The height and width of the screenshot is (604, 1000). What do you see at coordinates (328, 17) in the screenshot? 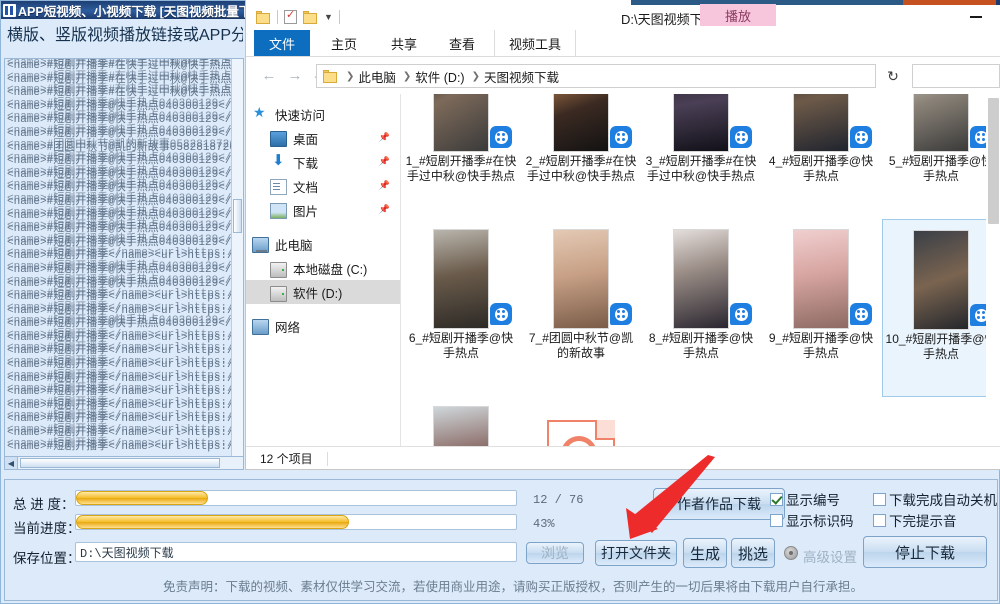
I see `chevron-down-icon: ▼` at bounding box center [328, 17].